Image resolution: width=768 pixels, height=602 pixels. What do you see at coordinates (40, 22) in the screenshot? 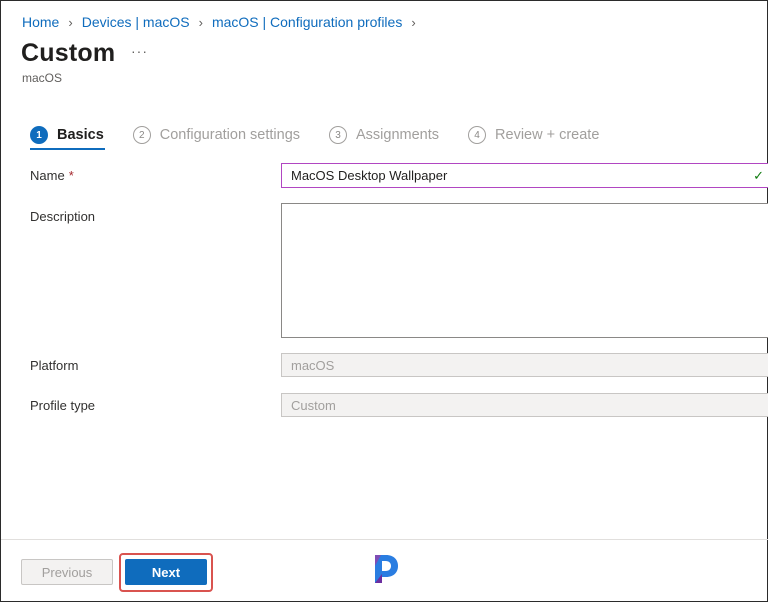
I see `breadcrumb-home: Home` at bounding box center [40, 22].